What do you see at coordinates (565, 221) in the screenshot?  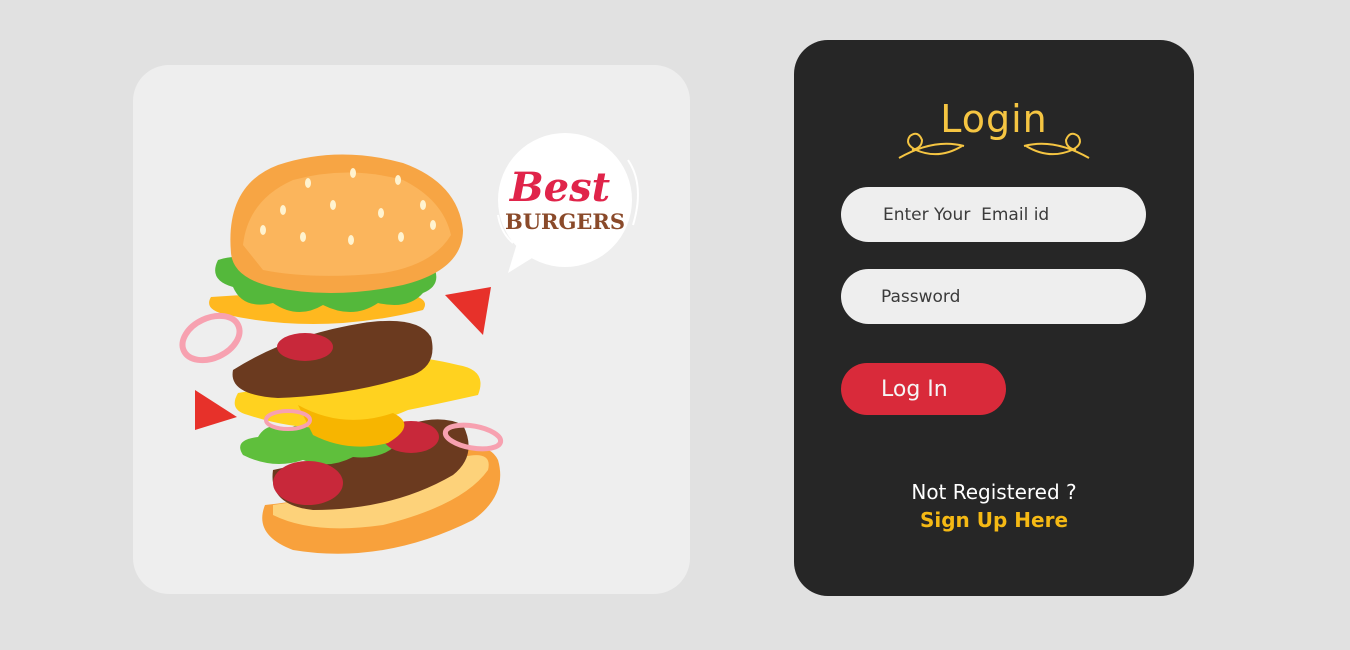 I see `badge-burgers-text: BURGERS` at bounding box center [565, 221].